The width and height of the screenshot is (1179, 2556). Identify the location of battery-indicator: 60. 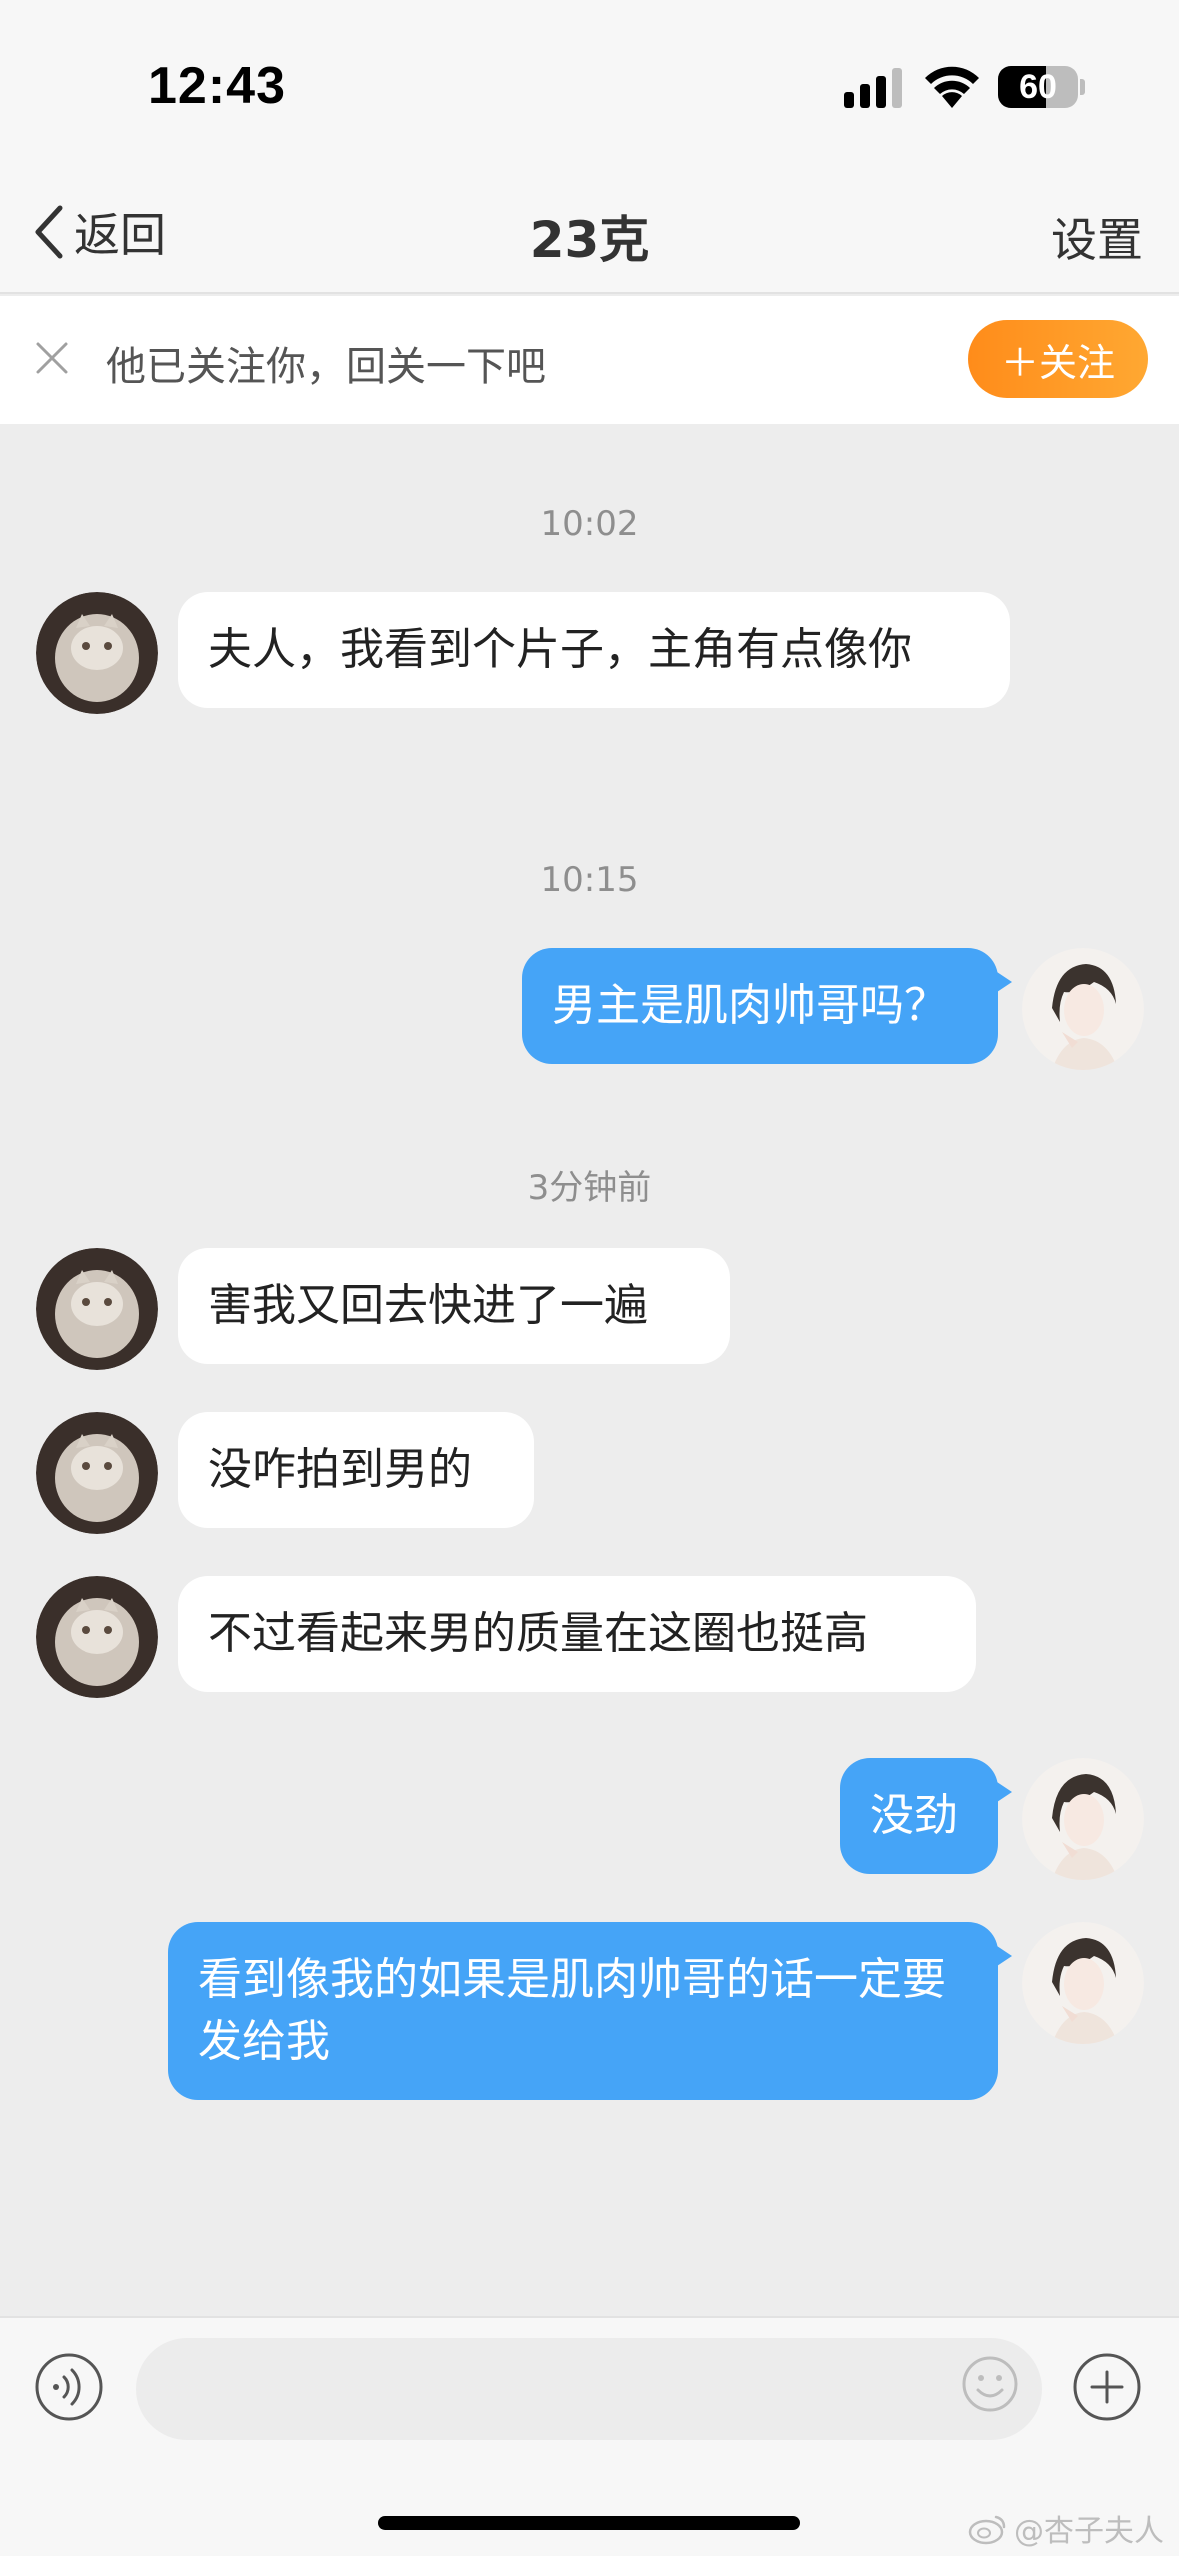
(1038, 87).